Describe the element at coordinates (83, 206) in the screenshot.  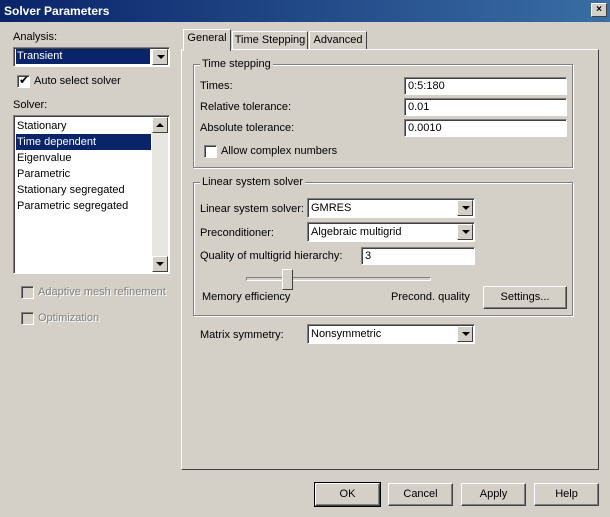
I see `list-item-parametric-segregated: Parametric segregated` at that location.